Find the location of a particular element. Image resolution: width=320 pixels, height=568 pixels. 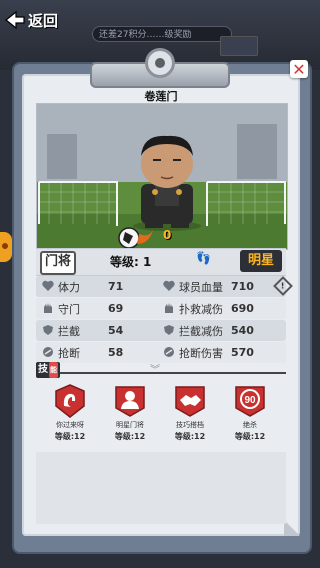

back-label: 返回 is located at coordinates (43, 20).